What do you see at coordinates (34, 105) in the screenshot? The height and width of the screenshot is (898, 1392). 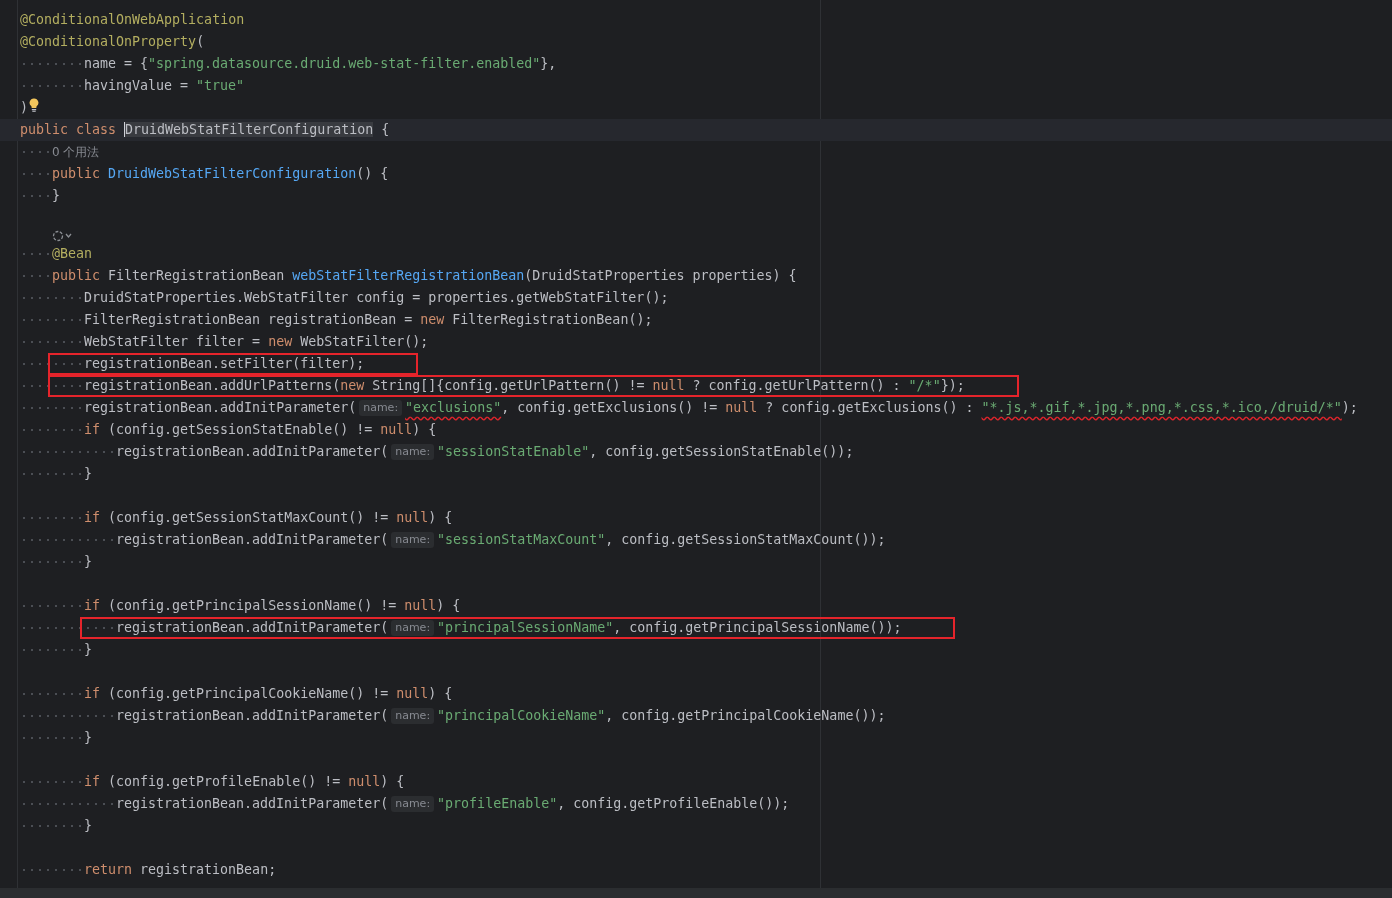 I see `lightbulb-icon` at bounding box center [34, 105].